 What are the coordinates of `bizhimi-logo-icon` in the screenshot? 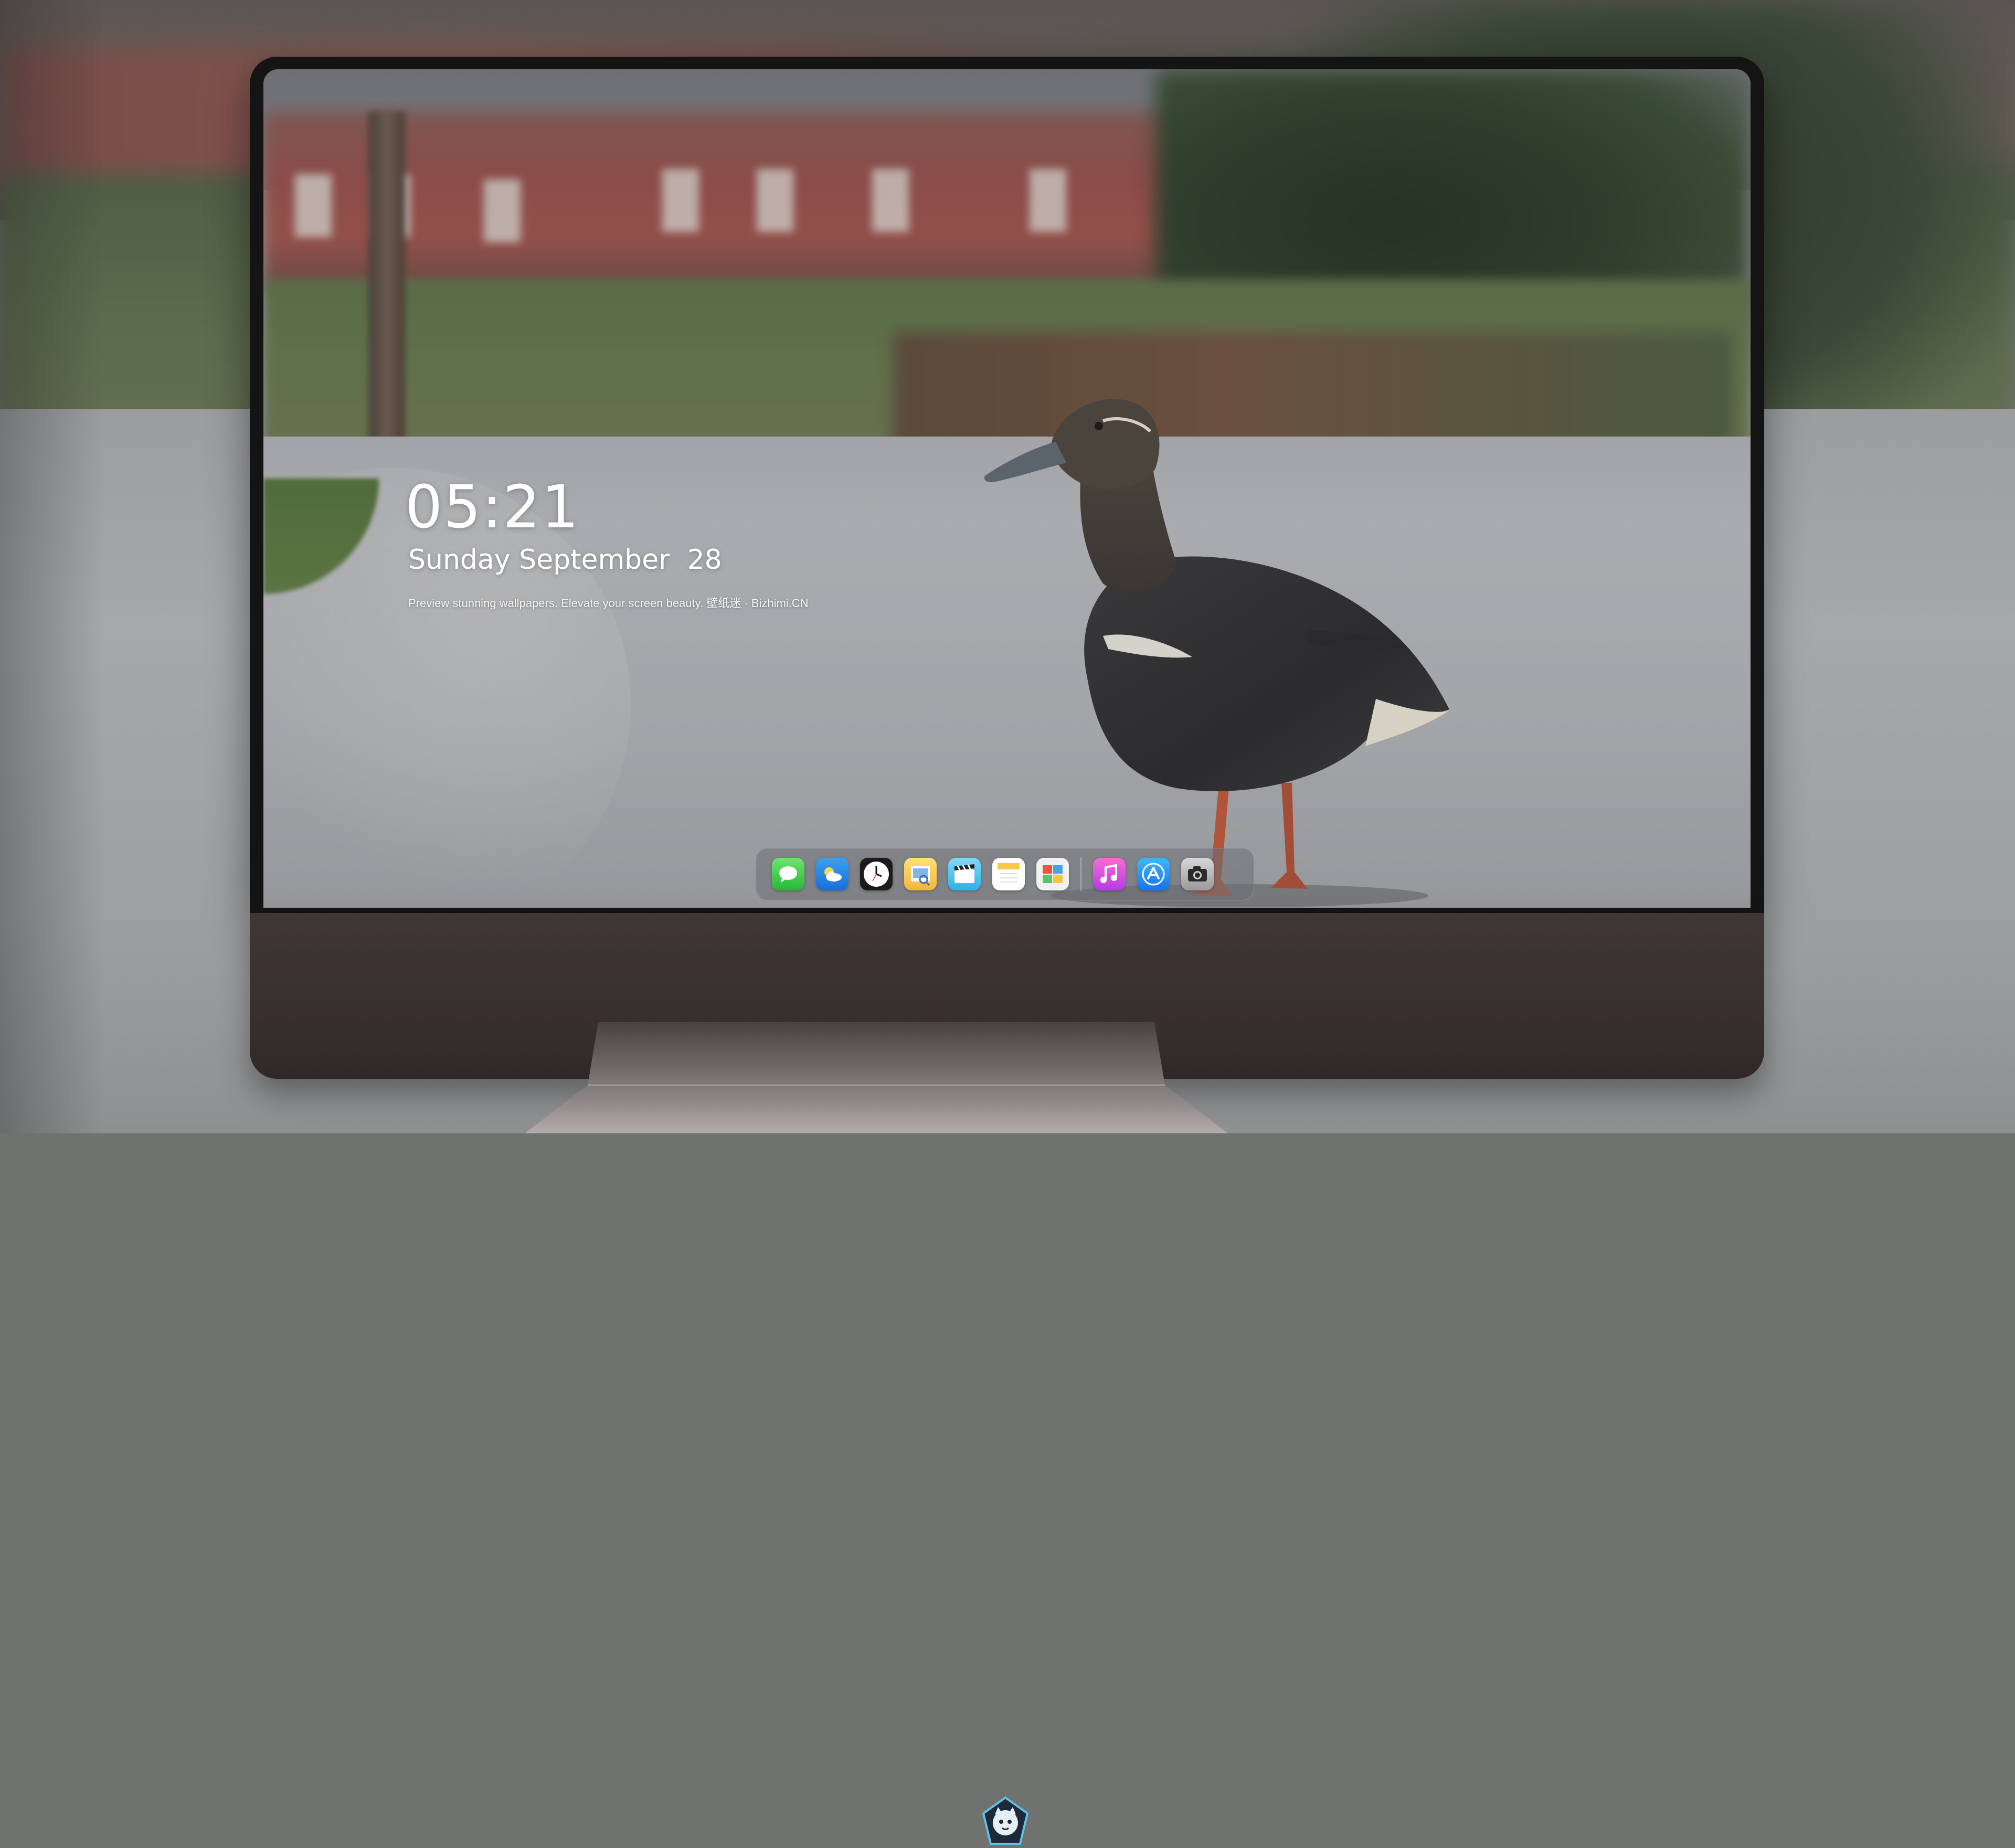 It's located at (1006, 1820).